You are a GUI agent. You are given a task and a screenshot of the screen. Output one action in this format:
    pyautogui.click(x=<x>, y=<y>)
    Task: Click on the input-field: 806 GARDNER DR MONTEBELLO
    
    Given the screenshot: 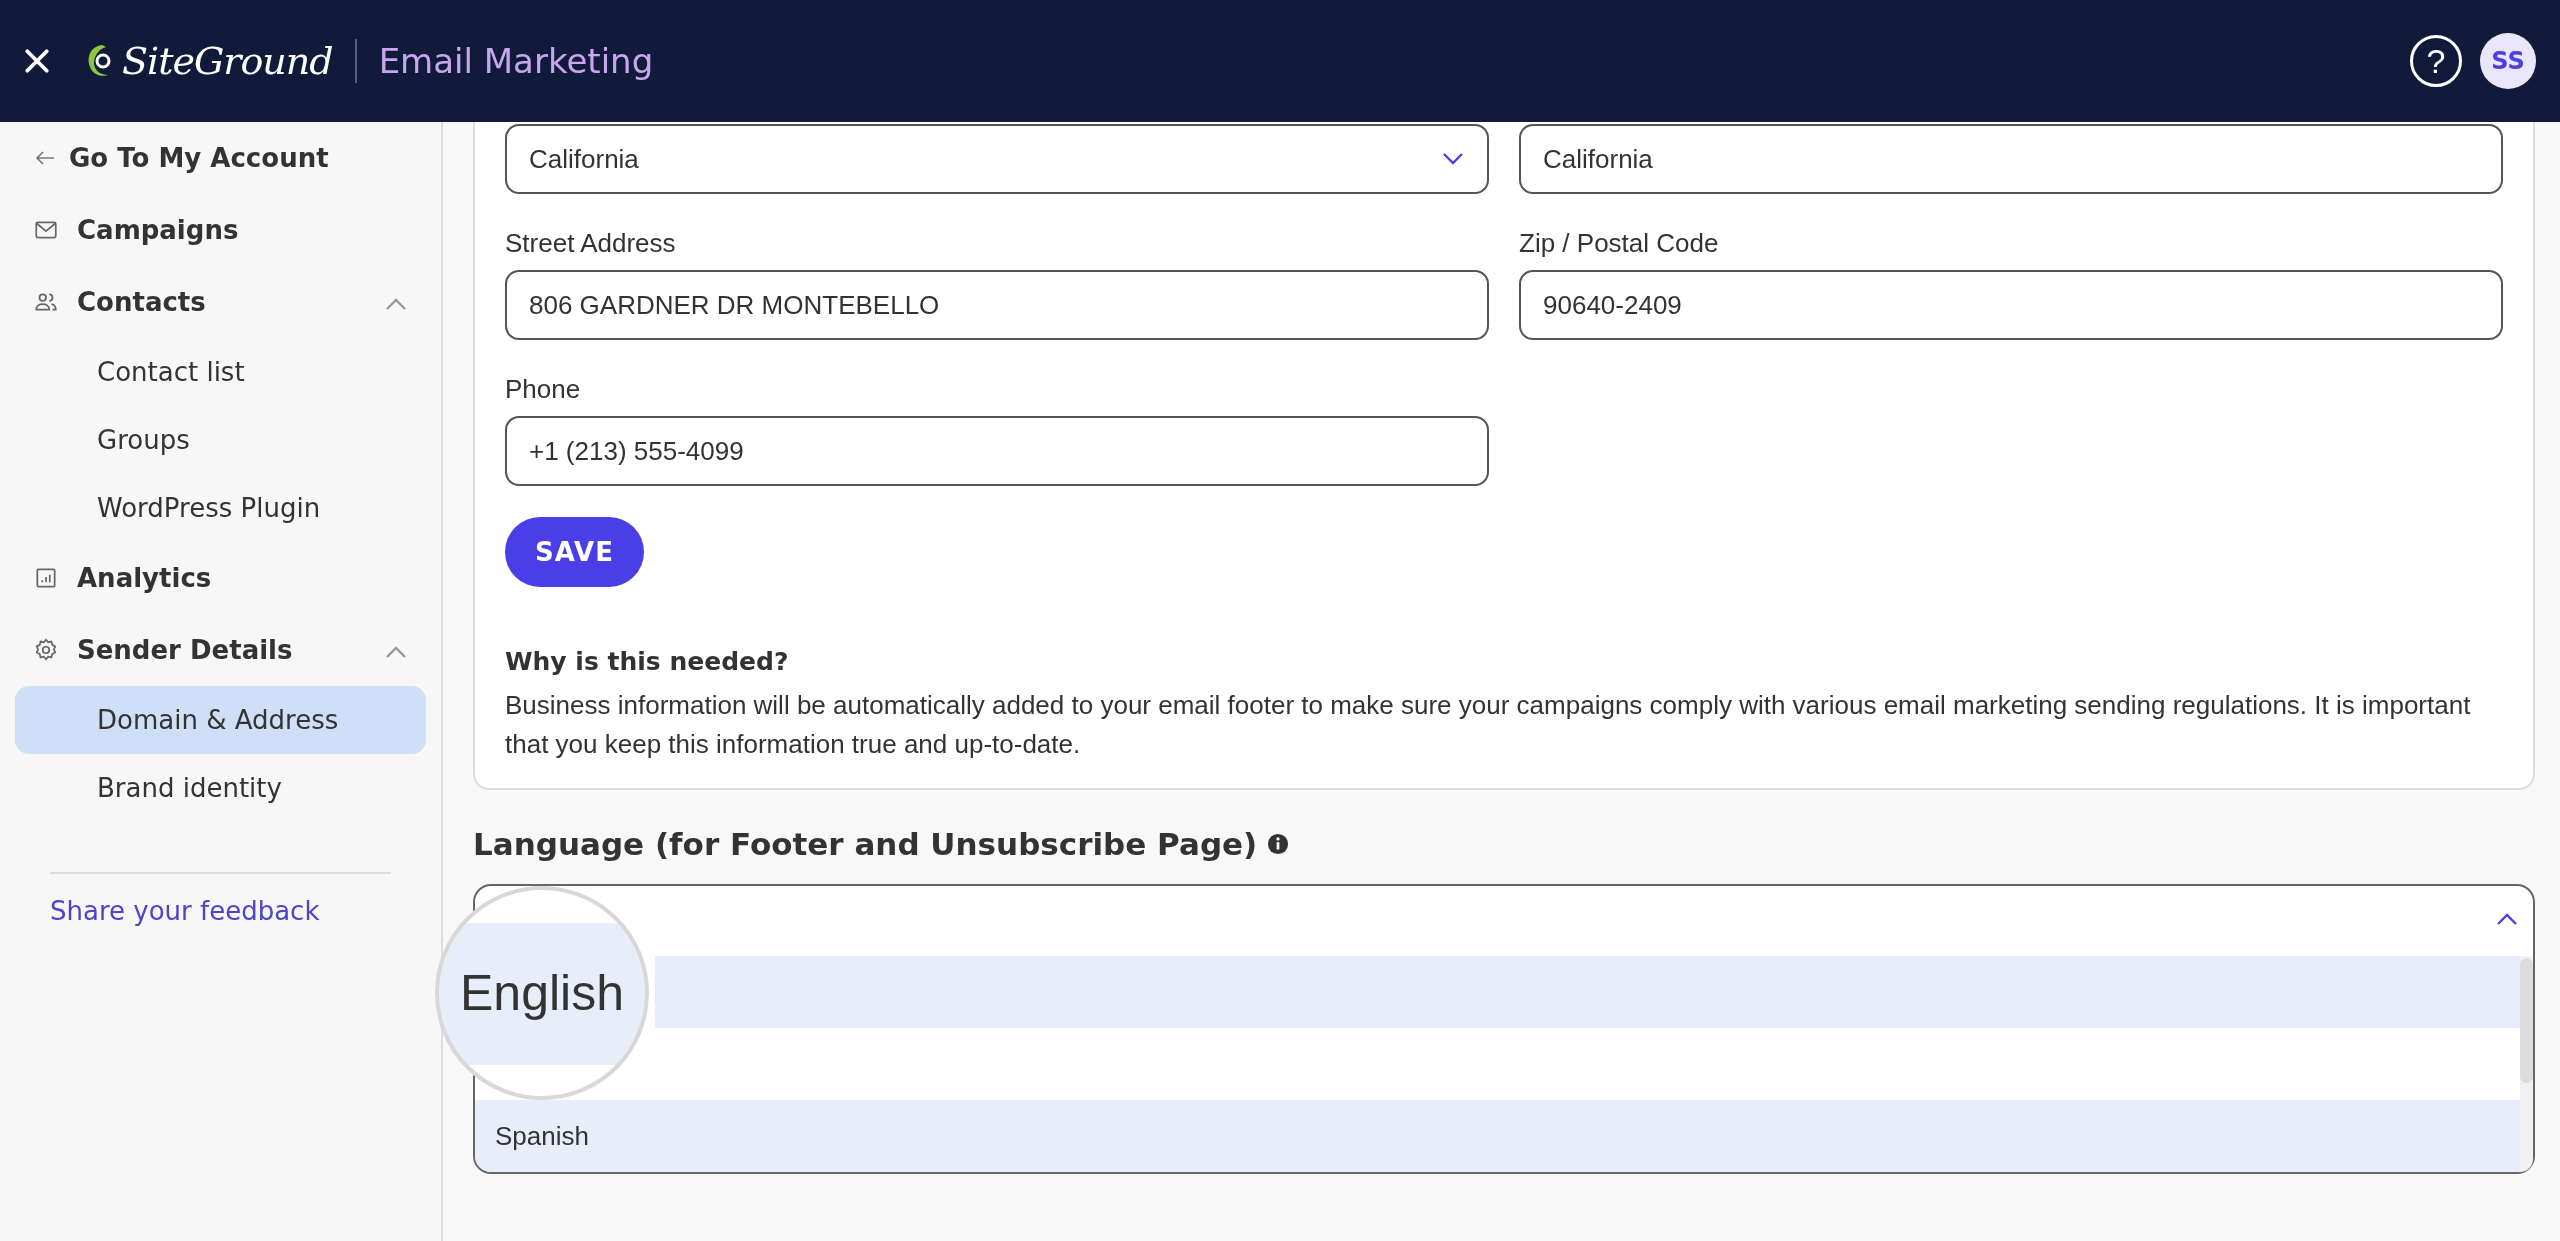 What is the action you would take?
    pyautogui.click(x=997, y=305)
    